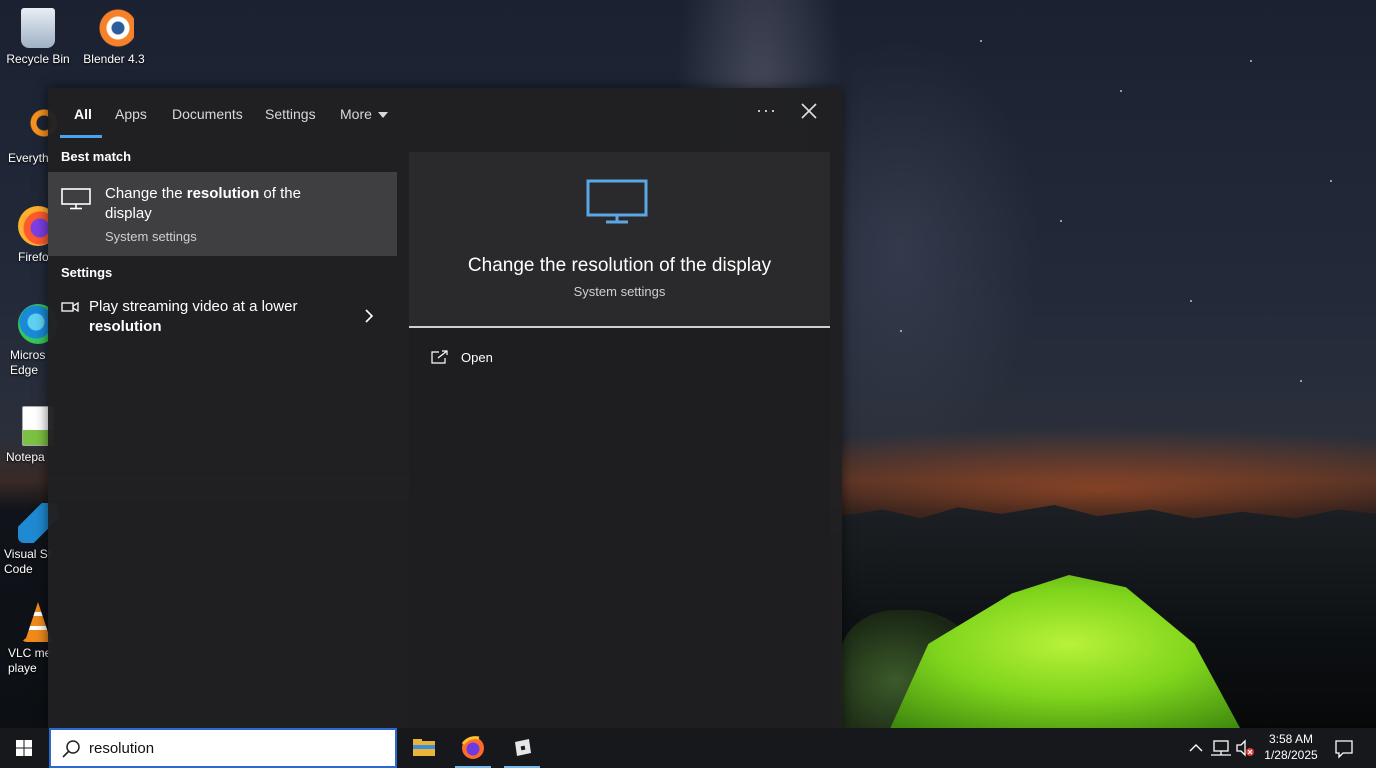 This screenshot has width=1376, height=768. I want to click on blender-icon, so click(114, 28).